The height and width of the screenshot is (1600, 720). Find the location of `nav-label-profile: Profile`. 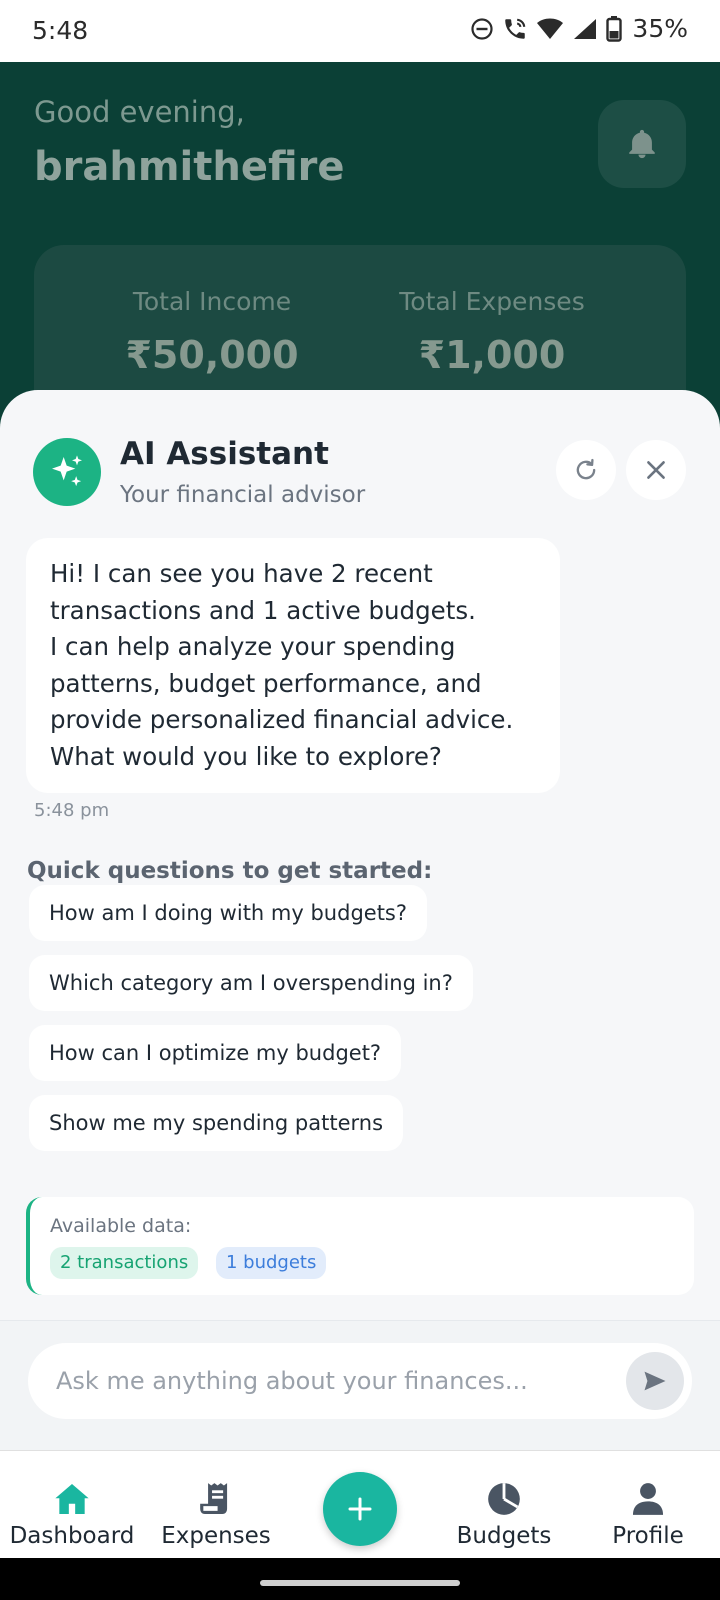

nav-label-profile: Profile is located at coordinates (648, 1536).